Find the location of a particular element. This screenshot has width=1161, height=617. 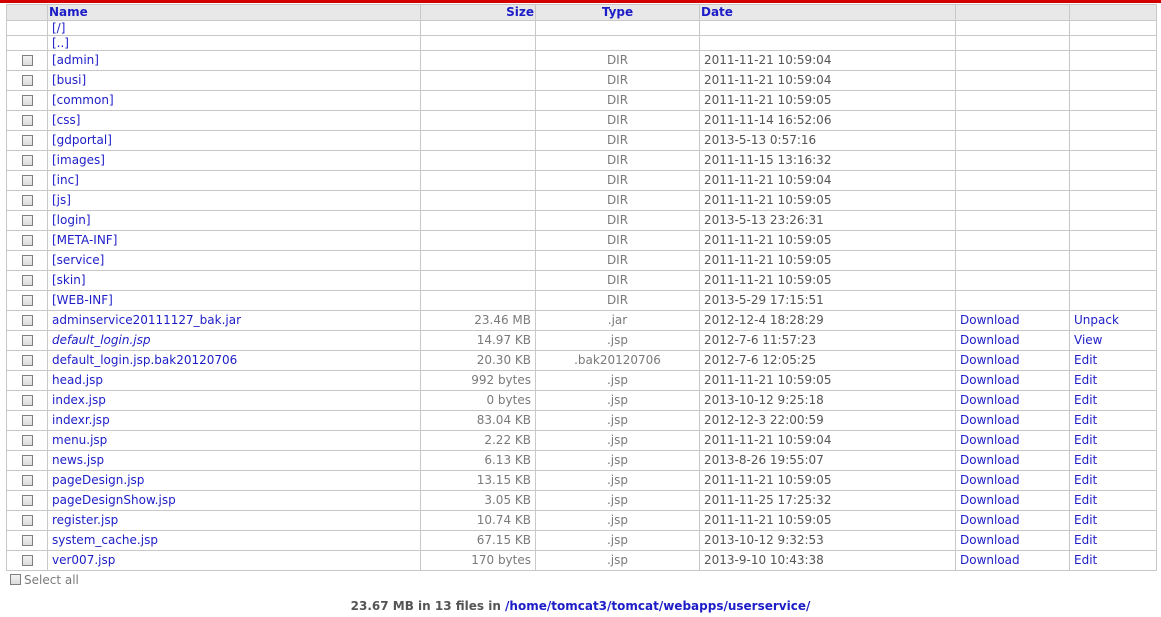

file-name-link: register.jsp is located at coordinates (85, 520).